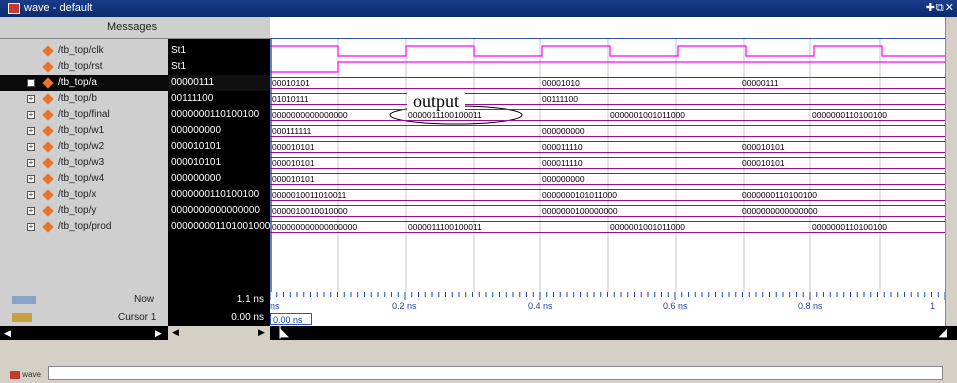 This screenshot has width=957, height=383. I want to click on signal-value: 0000000110100100, so click(215, 114).